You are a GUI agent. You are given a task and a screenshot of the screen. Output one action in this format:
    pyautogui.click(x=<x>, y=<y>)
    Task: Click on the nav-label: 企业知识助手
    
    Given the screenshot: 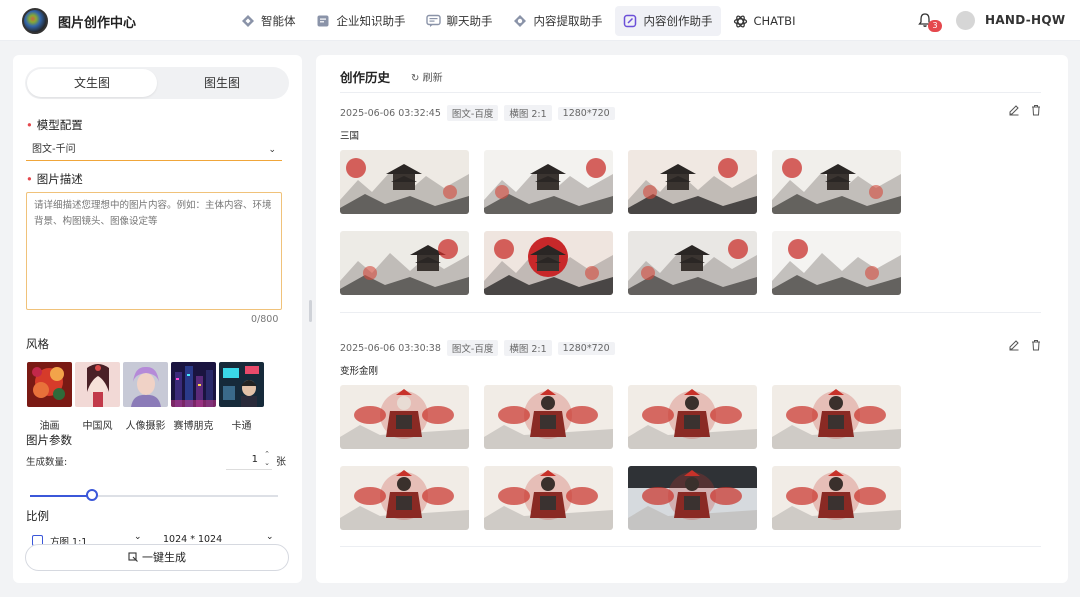 What is the action you would take?
    pyautogui.click(x=371, y=21)
    